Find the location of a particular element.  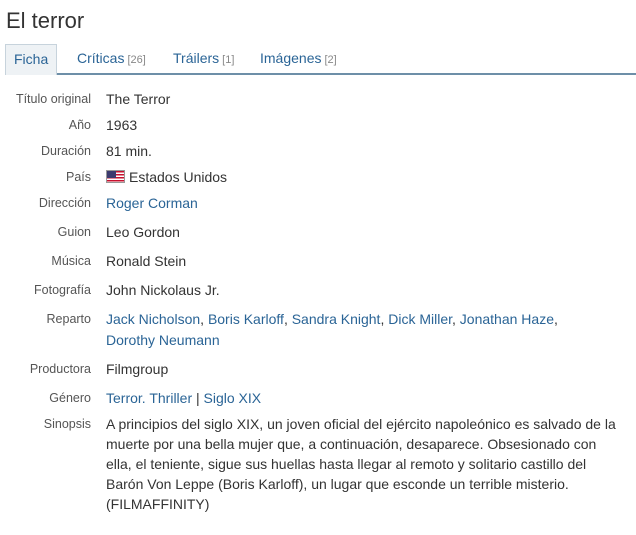

detail-label: Fotografía is located at coordinates (62, 290).